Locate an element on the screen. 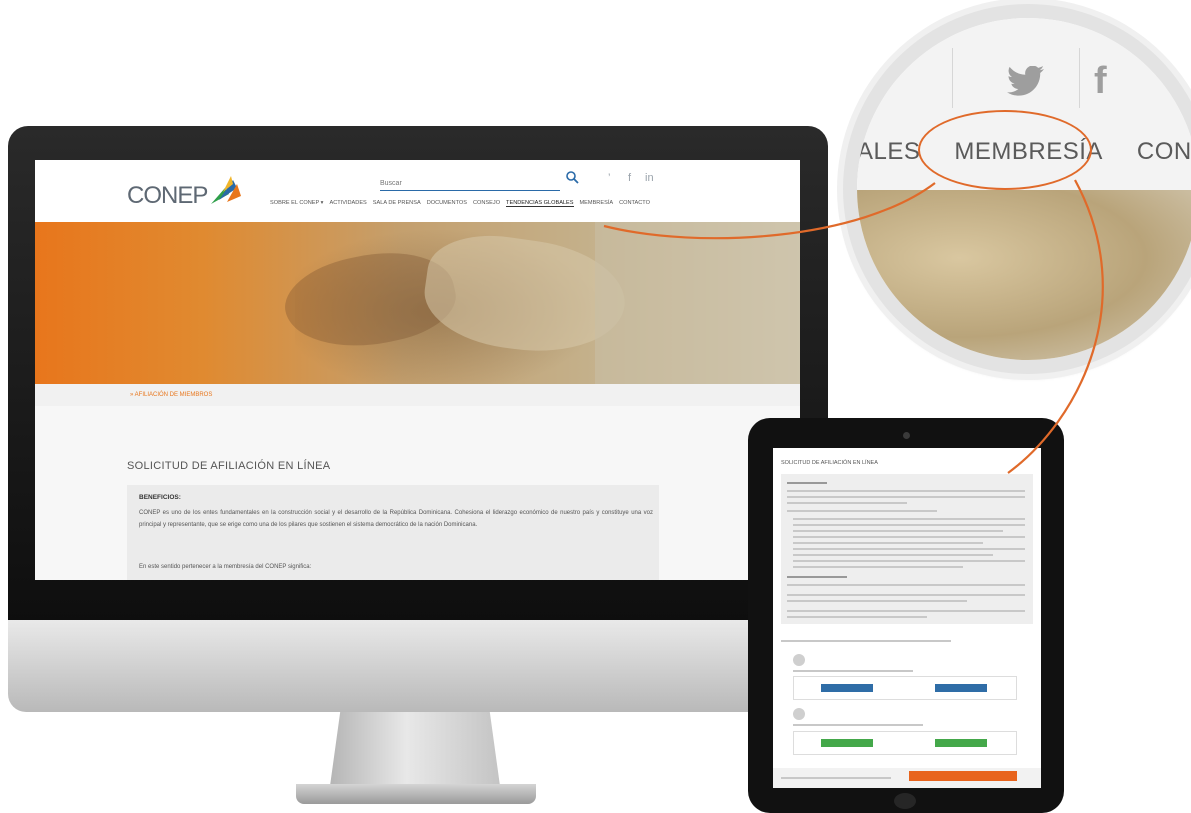 This screenshot has height=813, width=1191. breadcrumb: » AFILIACIÓN DE MIEMBROS is located at coordinates (171, 395).